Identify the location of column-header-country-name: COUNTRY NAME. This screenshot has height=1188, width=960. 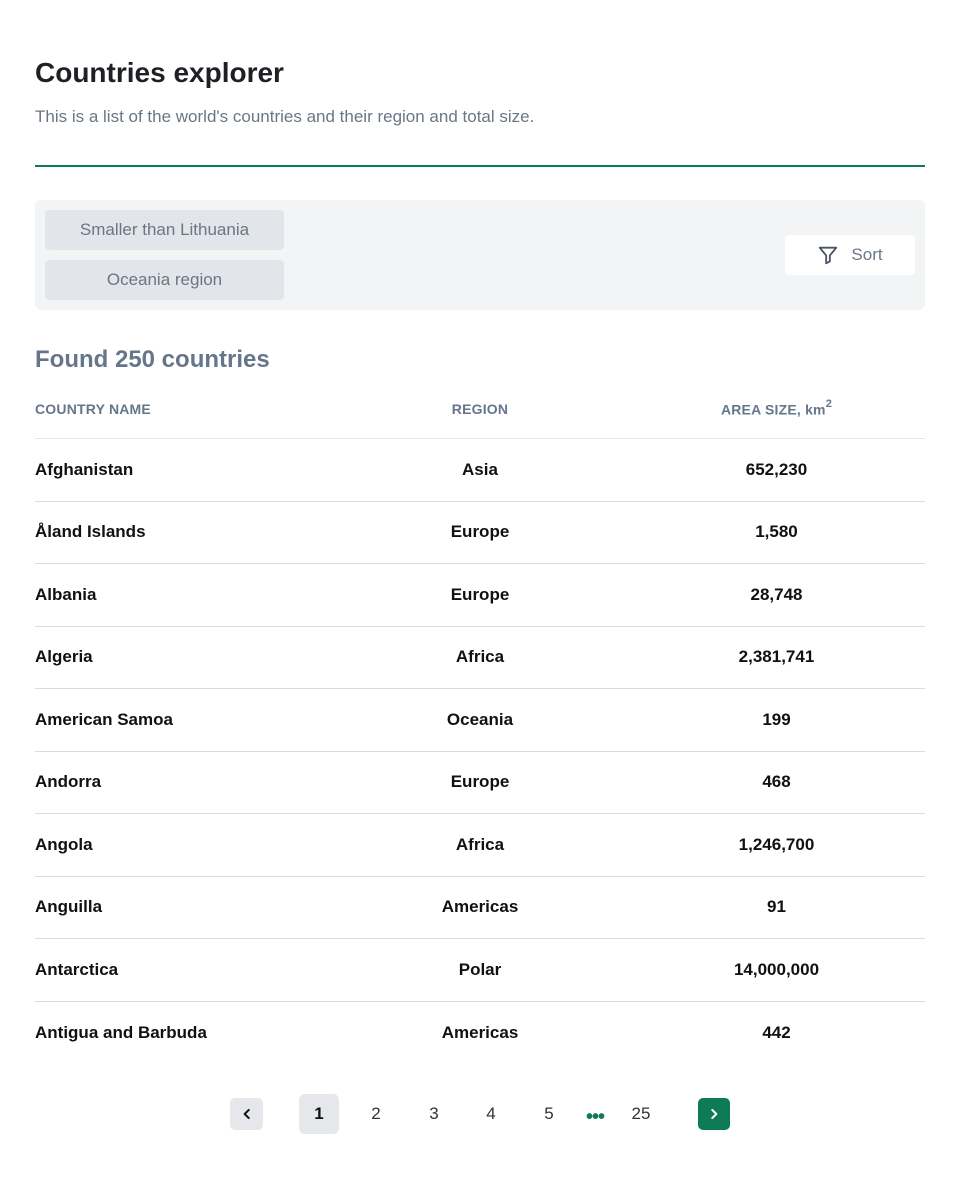
(183, 409).